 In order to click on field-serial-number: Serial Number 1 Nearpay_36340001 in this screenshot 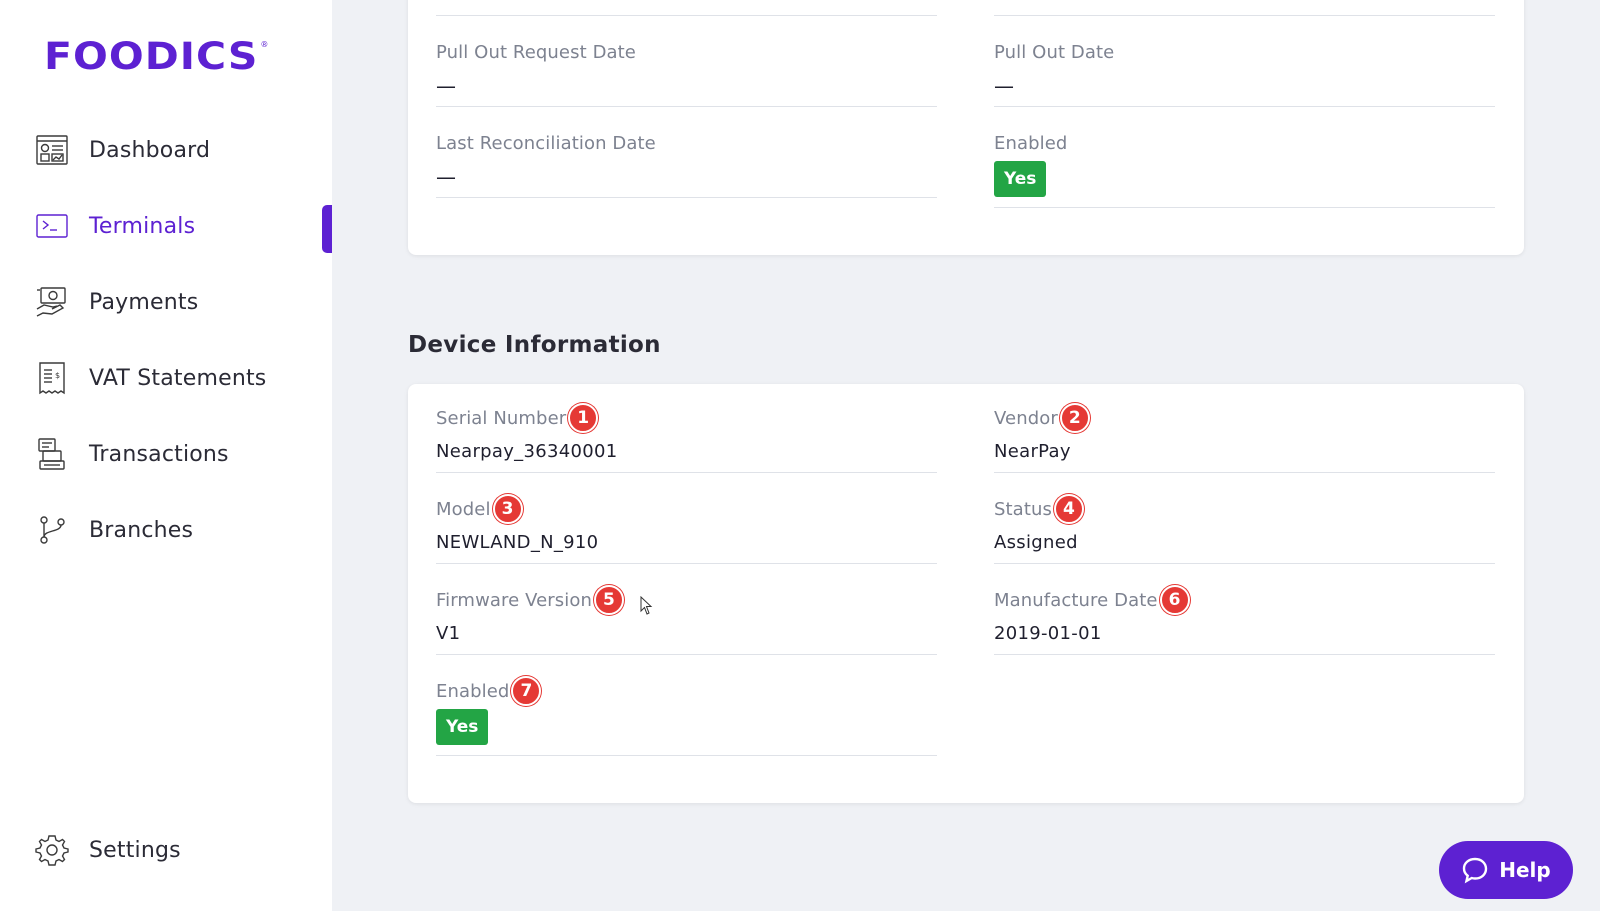, I will do `click(686, 438)`.